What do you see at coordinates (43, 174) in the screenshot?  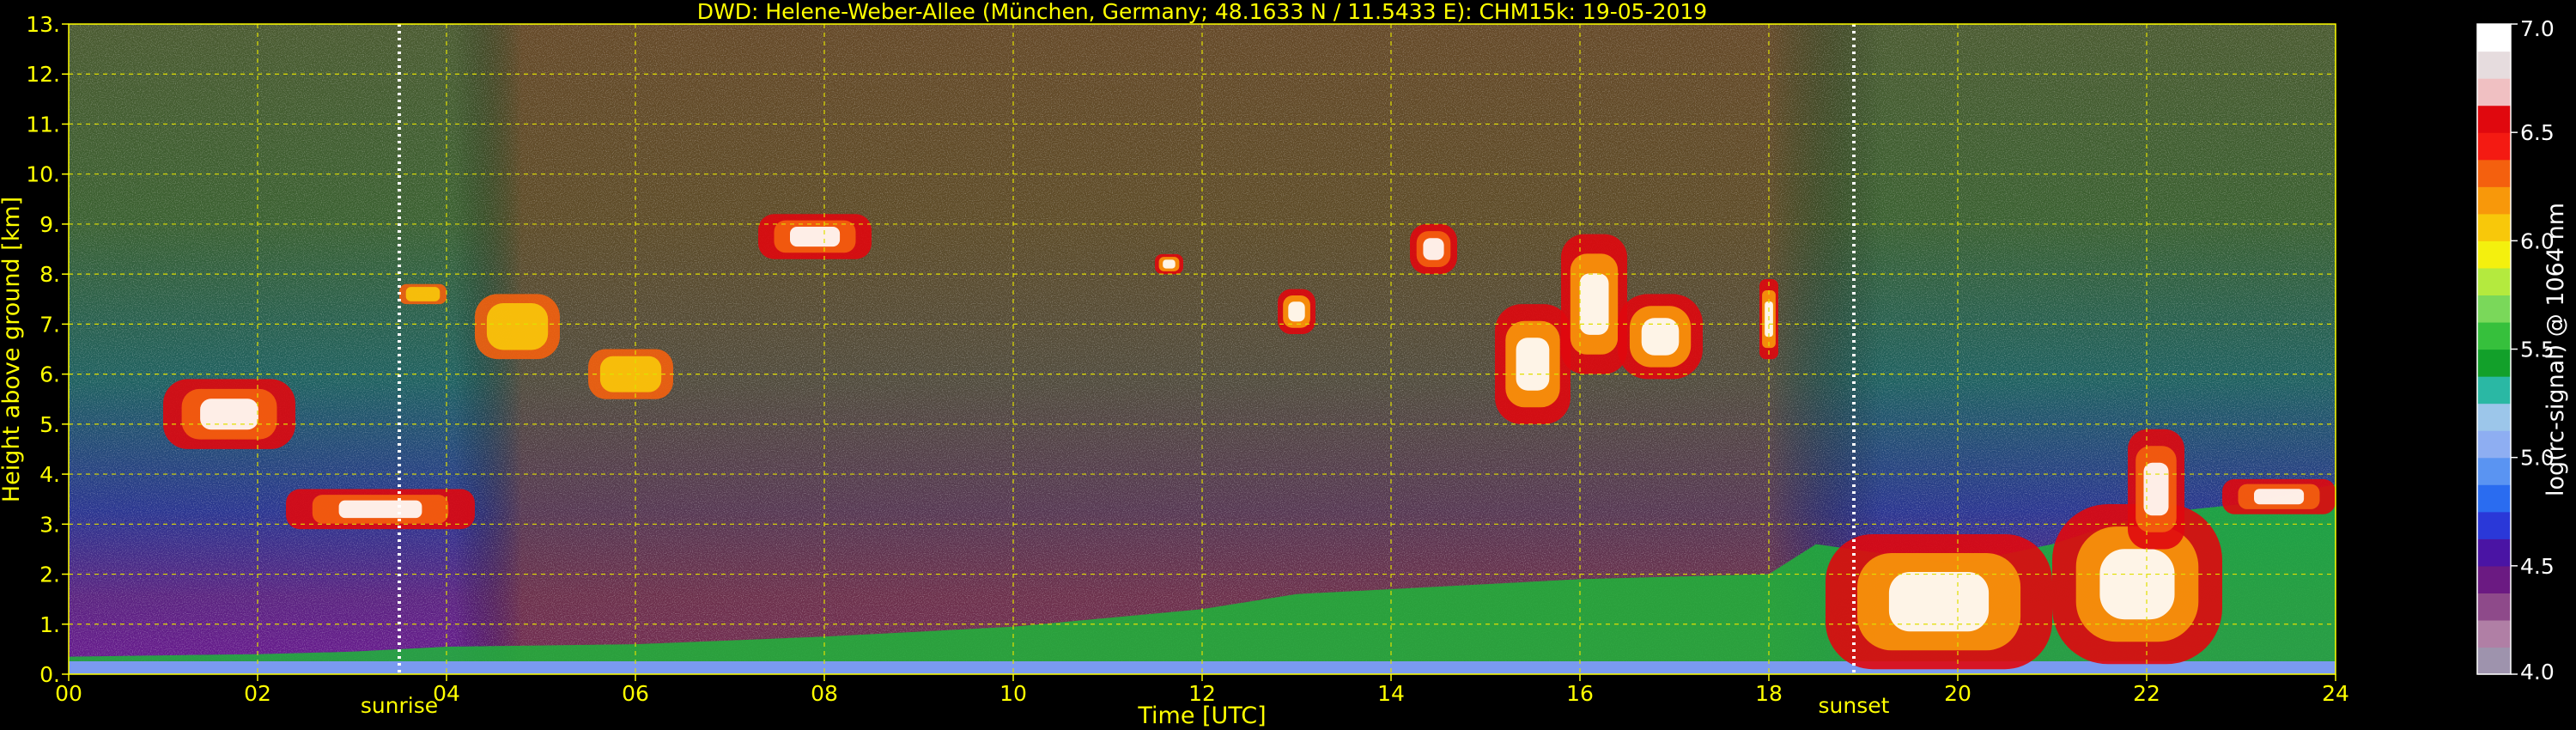 I see `y-tick-label: 10.` at bounding box center [43, 174].